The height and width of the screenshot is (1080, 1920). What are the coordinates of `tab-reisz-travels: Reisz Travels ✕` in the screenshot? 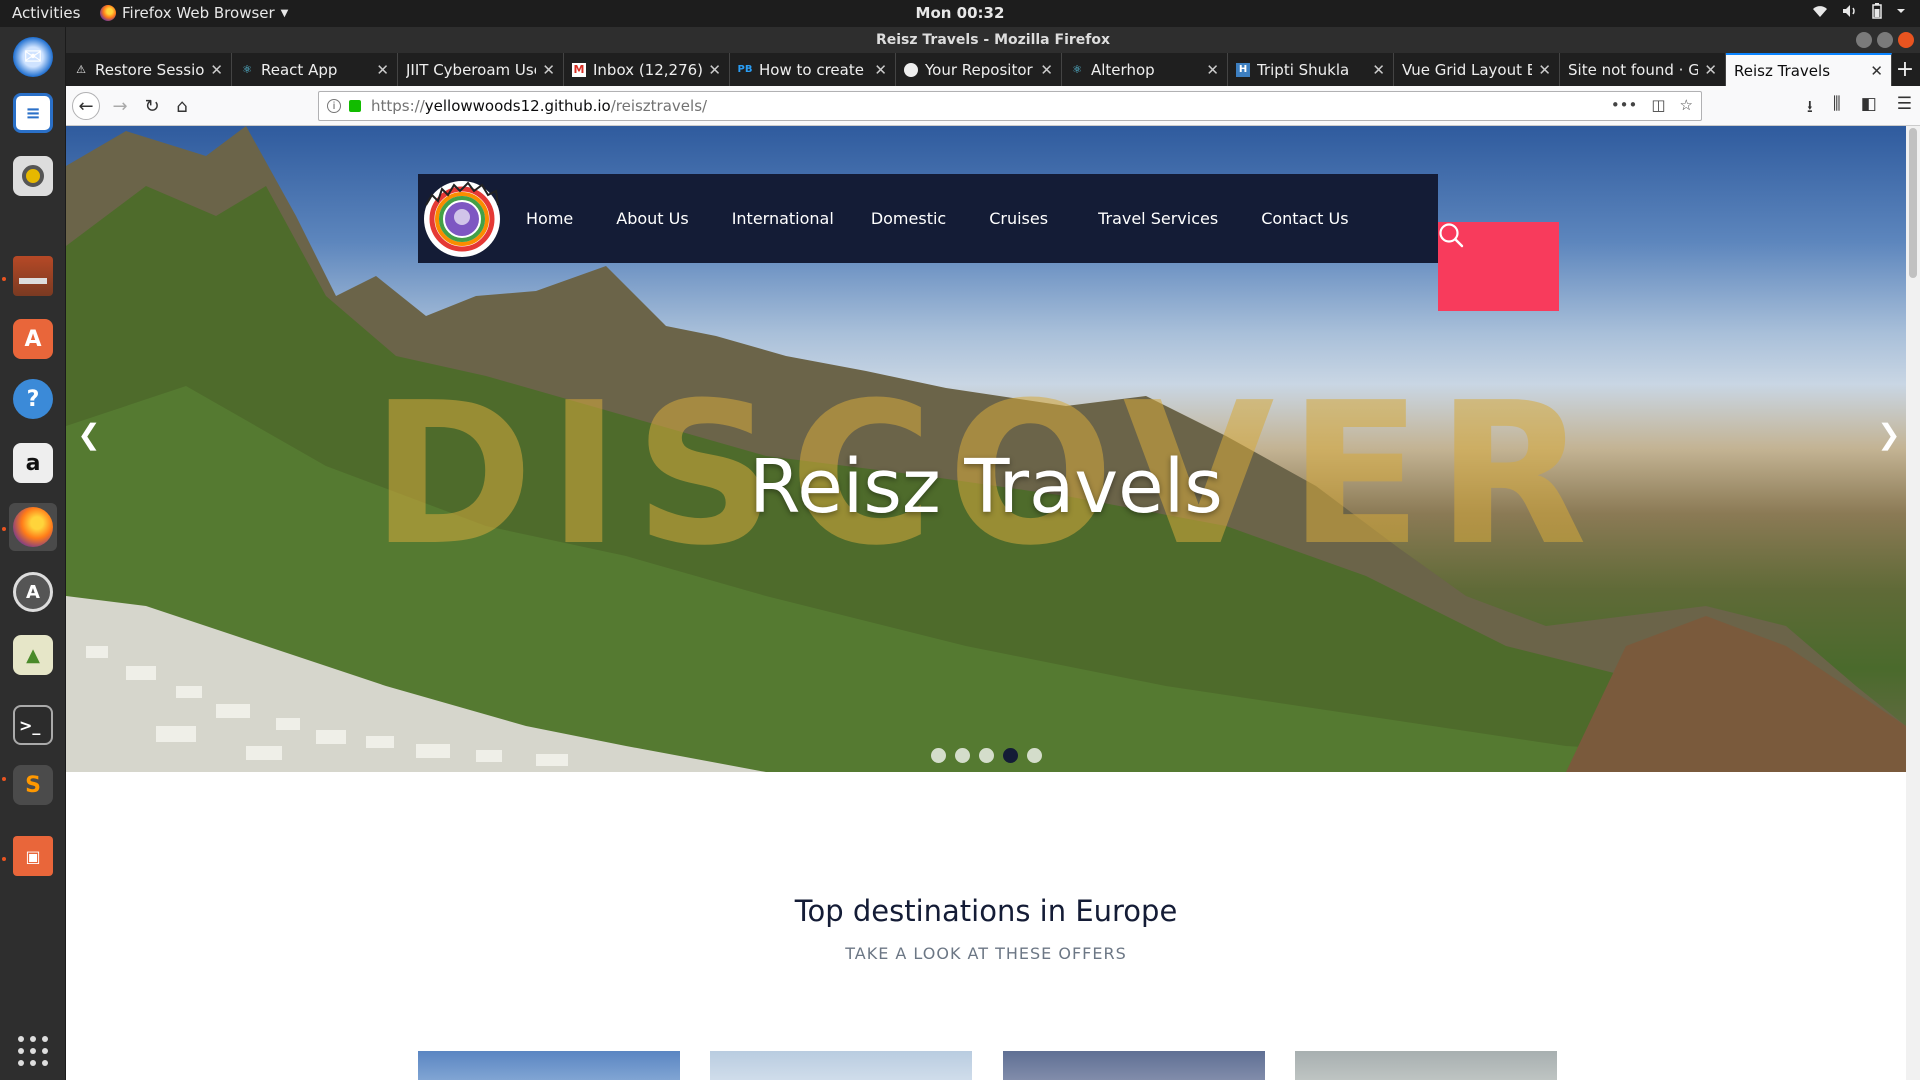 It's located at (1809, 69).